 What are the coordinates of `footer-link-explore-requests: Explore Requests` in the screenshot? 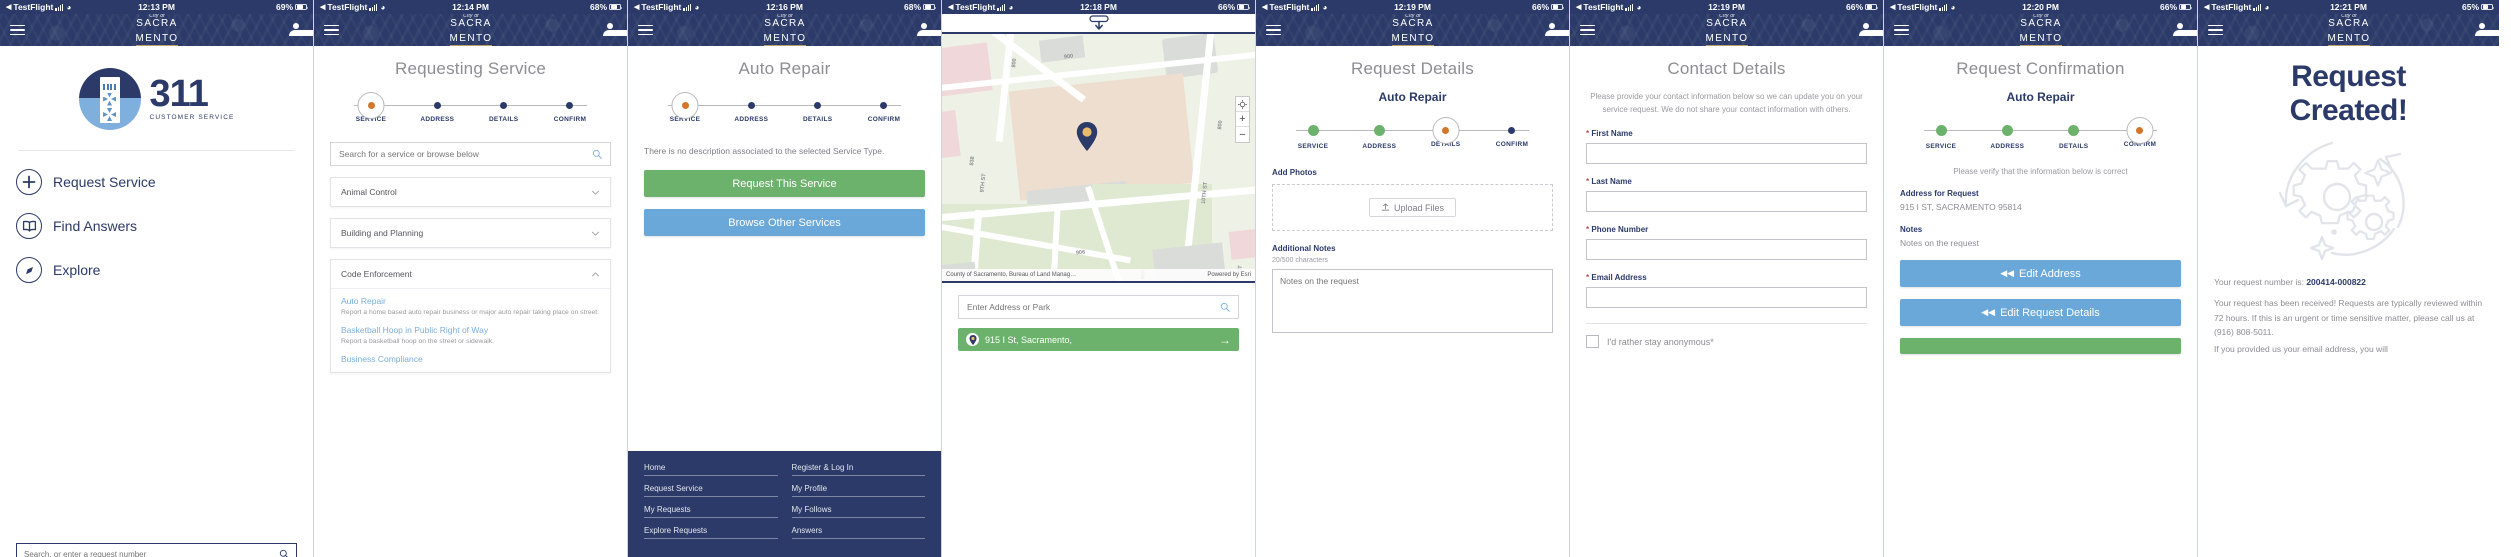 It's located at (711, 532).